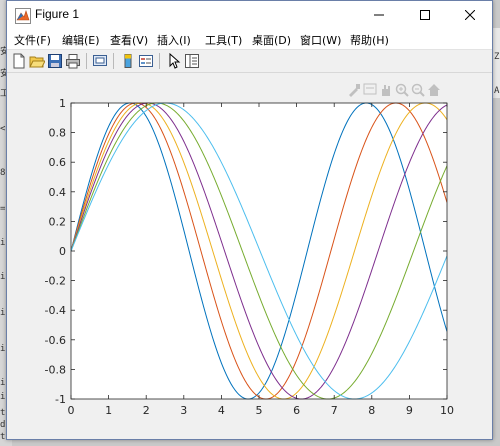 Image resolution: width=500 pixels, height=446 pixels. Describe the element at coordinates (221, 410) in the screenshot. I see `x-tick-label: 4` at that location.